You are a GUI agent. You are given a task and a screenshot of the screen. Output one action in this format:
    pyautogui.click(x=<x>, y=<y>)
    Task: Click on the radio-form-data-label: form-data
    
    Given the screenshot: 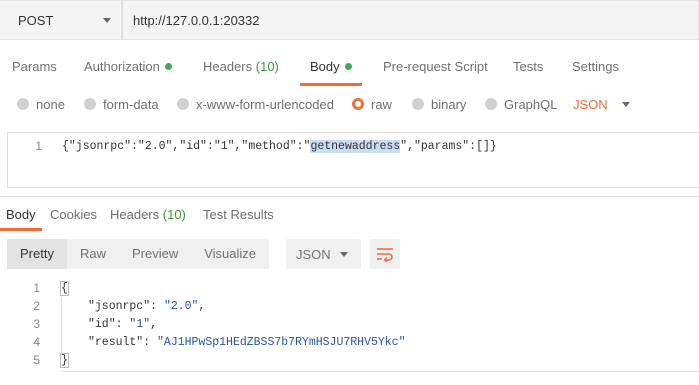 What is the action you would take?
    pyautogui.click(x=131, y=104)
    